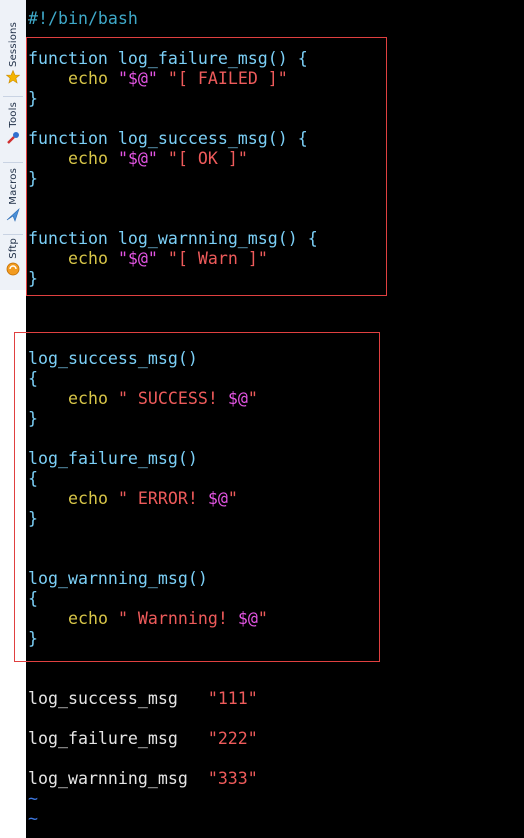  What do you see at coordinates (143, 698) in the screenshot?
I see `code-line: log_success_msg "111"` at bounding box center [143, 698].